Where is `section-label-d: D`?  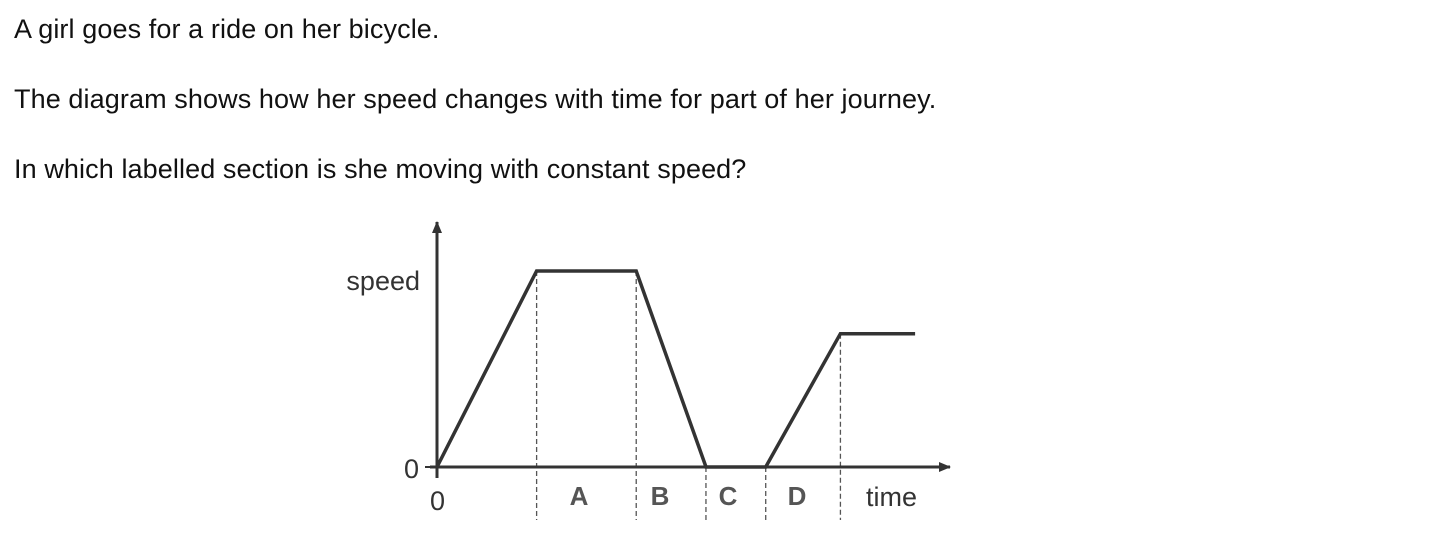
section-label-d: D is located at coordinates (797, 496).